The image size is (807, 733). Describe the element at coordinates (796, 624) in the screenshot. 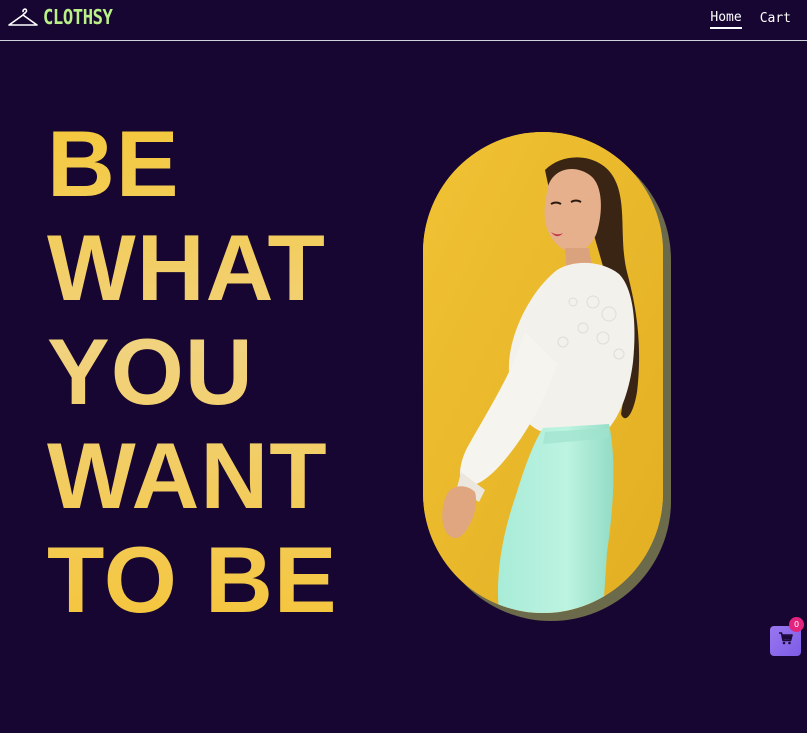

I see `cart-count-badge: 0` at that location.